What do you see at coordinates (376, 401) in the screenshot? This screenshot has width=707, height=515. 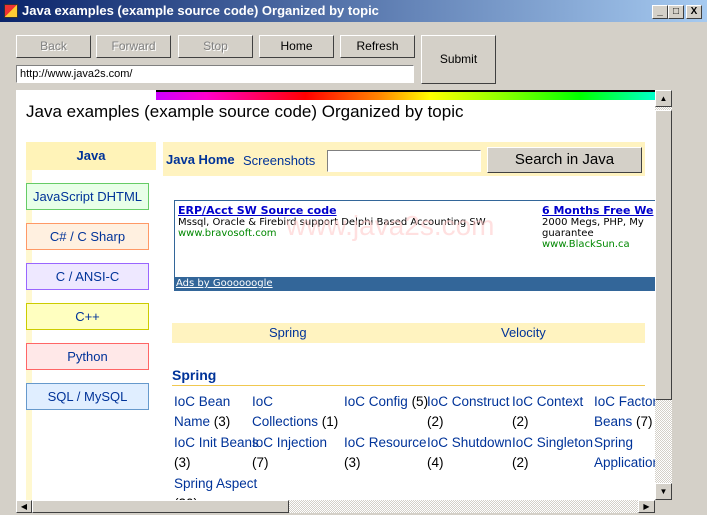 I see `topic-name: IoC Config` at bounding box center [376, 401].